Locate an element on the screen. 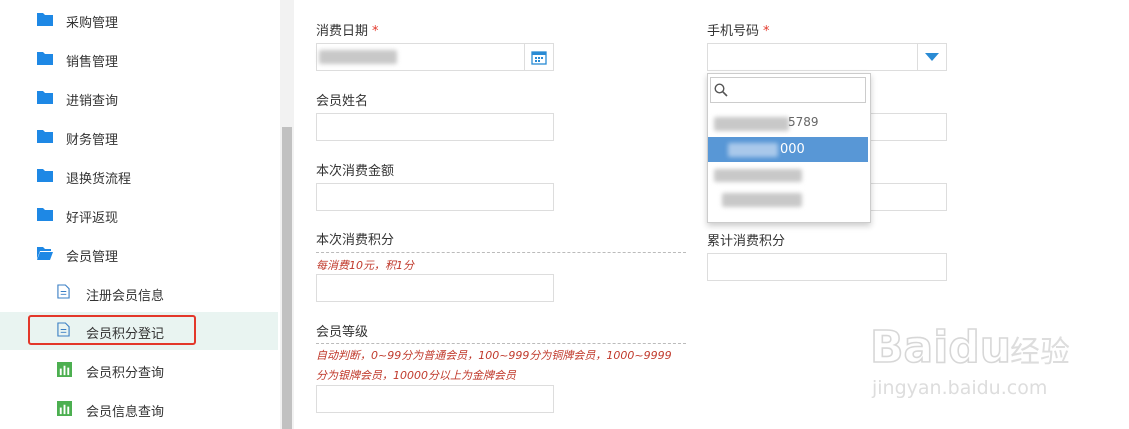  phone-dropdown-list: 5789 000 is located at coordinates (789, 148).